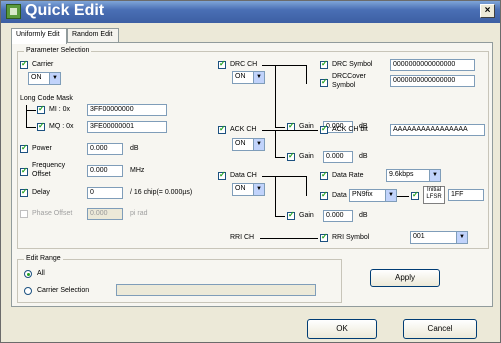  What do you see at coordinates (24, 214) in the screenshot?
I see `phase-offset-checkbox` at bounding box center [24, 214].